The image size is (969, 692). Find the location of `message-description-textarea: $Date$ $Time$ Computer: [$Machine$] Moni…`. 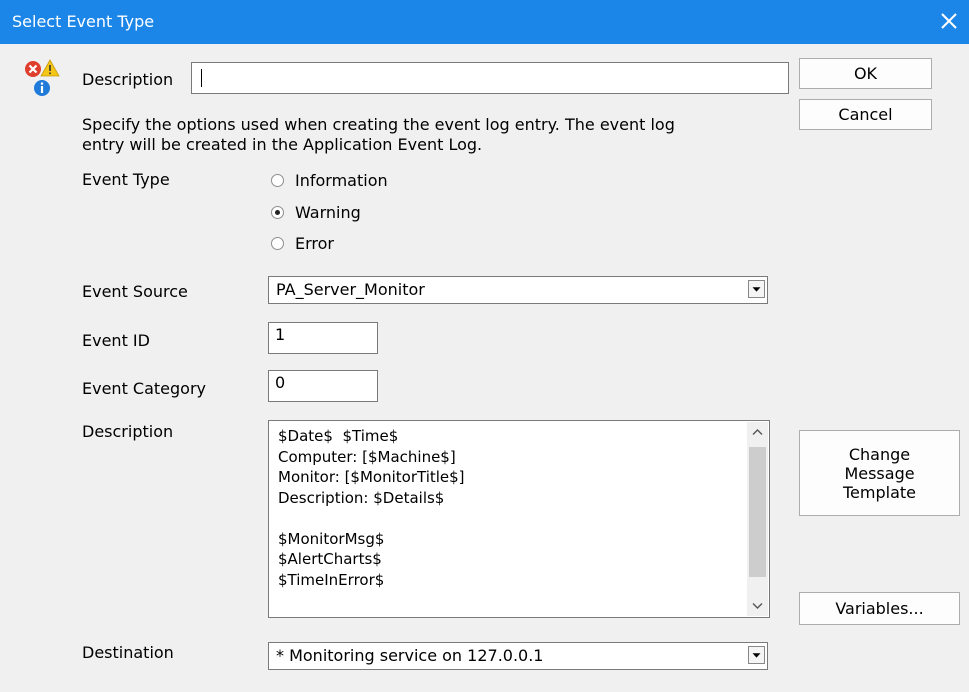

message-description-textarea: $Date$ $Time$ Computer: [$Machine$] Moni… is located at coordinates (519, 519).